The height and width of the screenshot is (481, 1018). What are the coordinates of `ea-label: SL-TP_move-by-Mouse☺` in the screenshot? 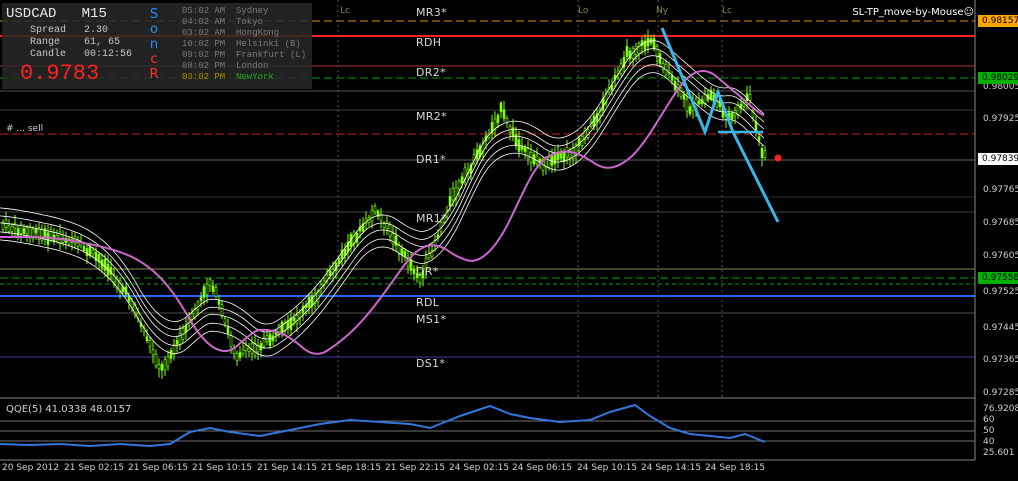 It's located at (913, 12).